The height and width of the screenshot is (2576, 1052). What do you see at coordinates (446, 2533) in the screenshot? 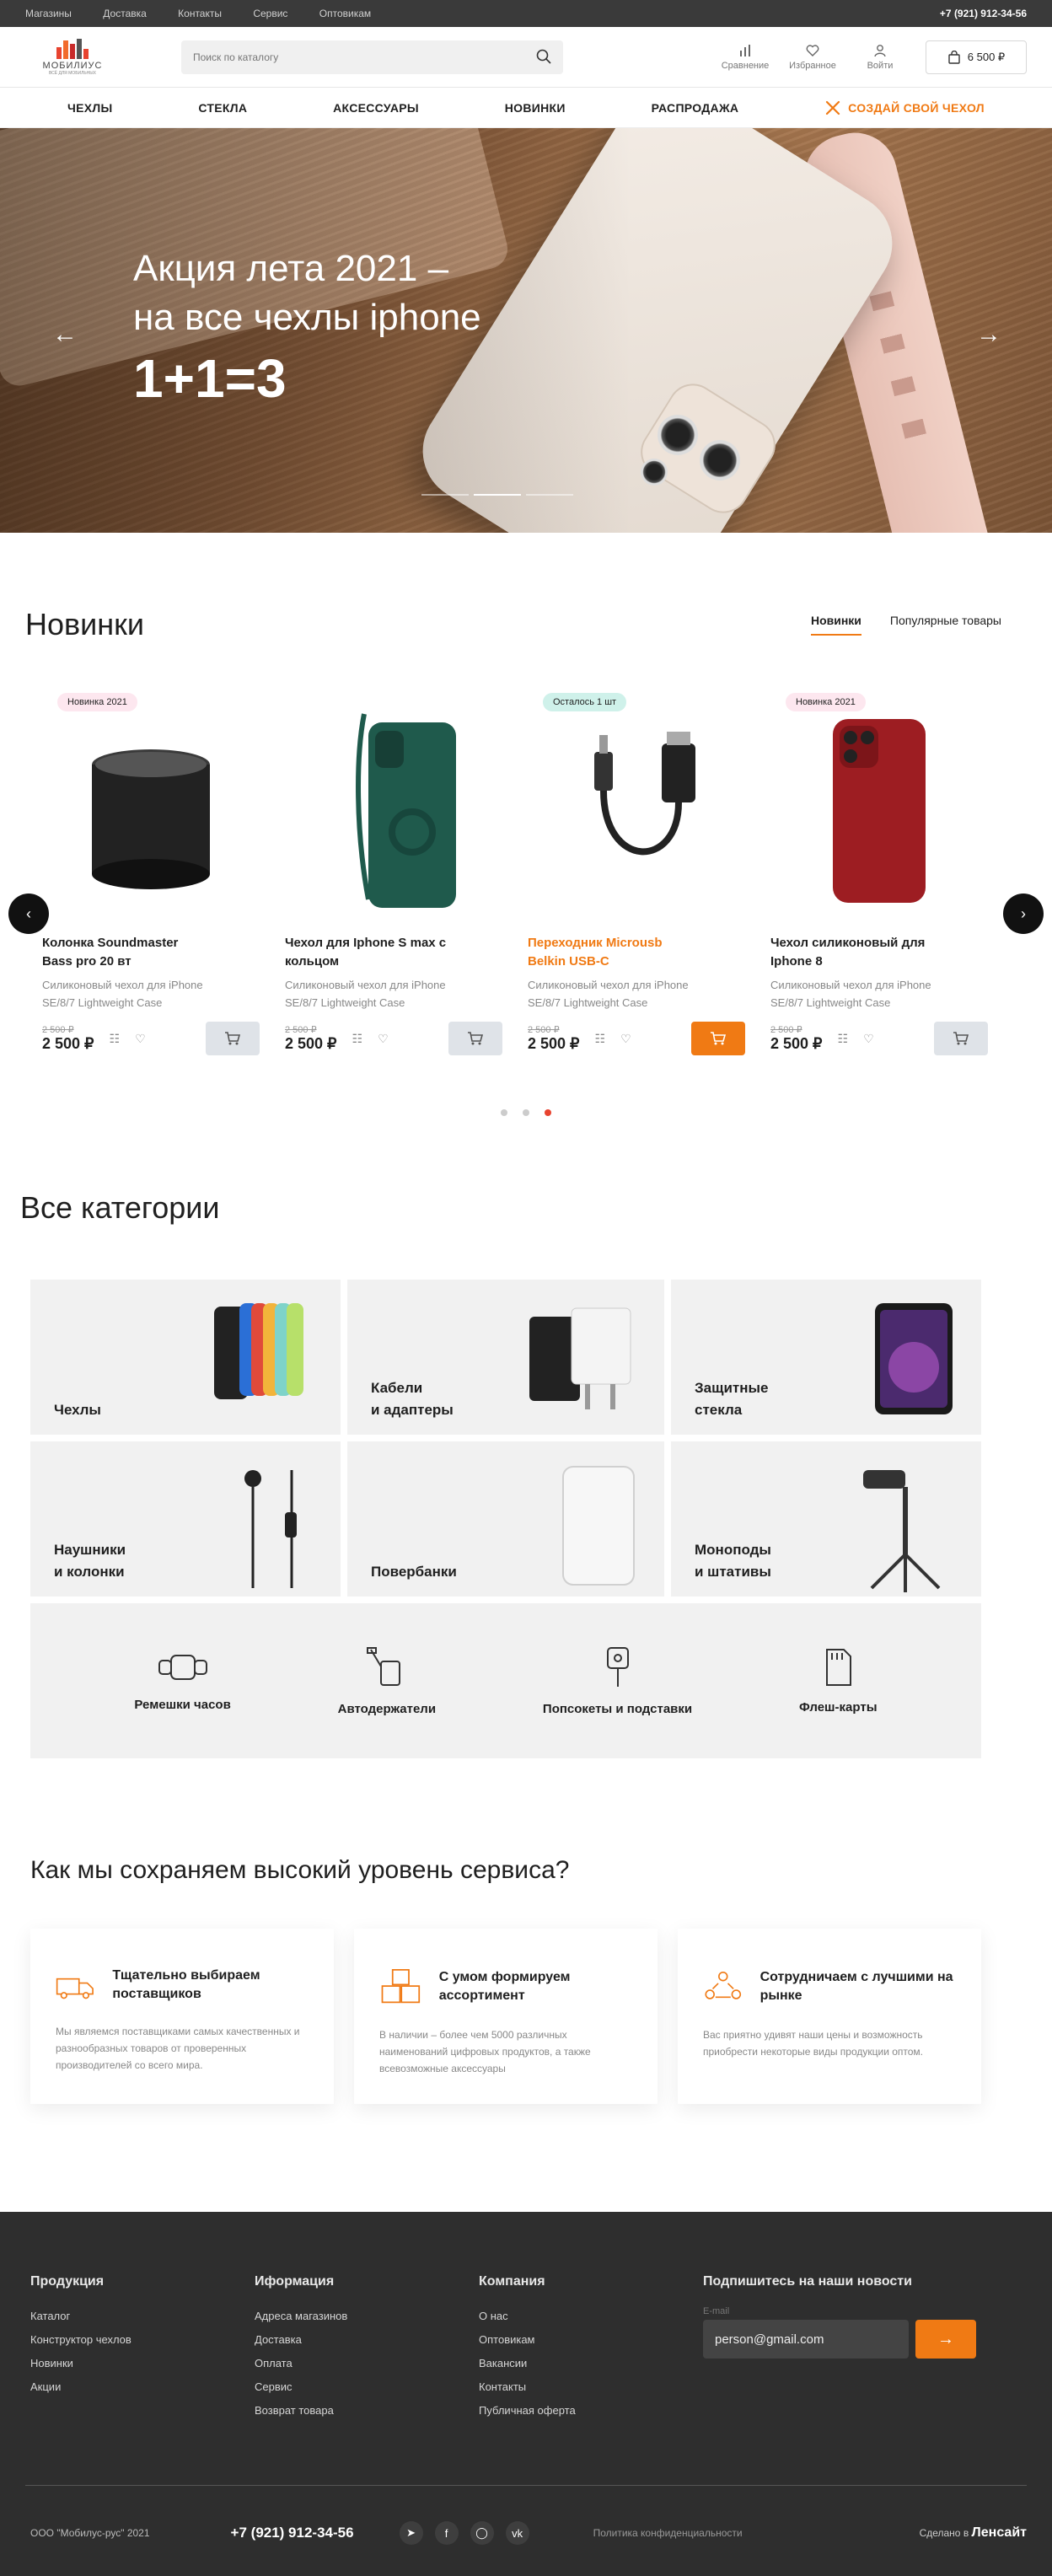
I see `facebook-icon: f` at bounding box center [446, 2533].